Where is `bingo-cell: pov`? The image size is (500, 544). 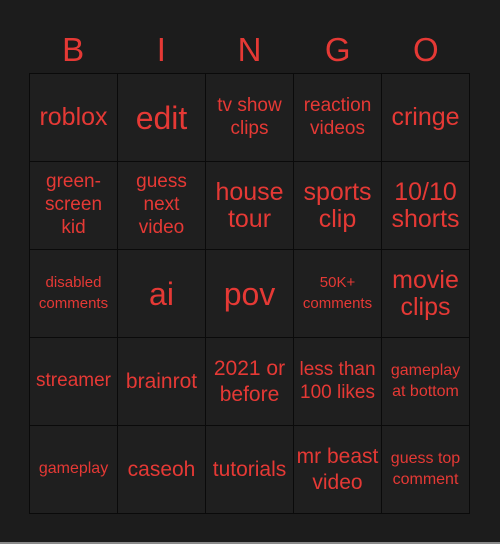
bingo-cell: pov is located at coordinates (249, 293).